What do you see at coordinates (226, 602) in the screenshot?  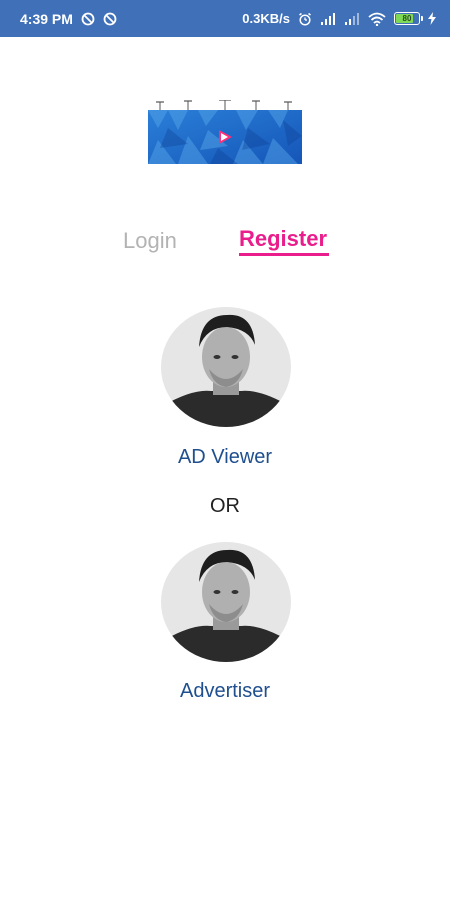 I see `advertiser-avatar` at bounding box center [226, 602].